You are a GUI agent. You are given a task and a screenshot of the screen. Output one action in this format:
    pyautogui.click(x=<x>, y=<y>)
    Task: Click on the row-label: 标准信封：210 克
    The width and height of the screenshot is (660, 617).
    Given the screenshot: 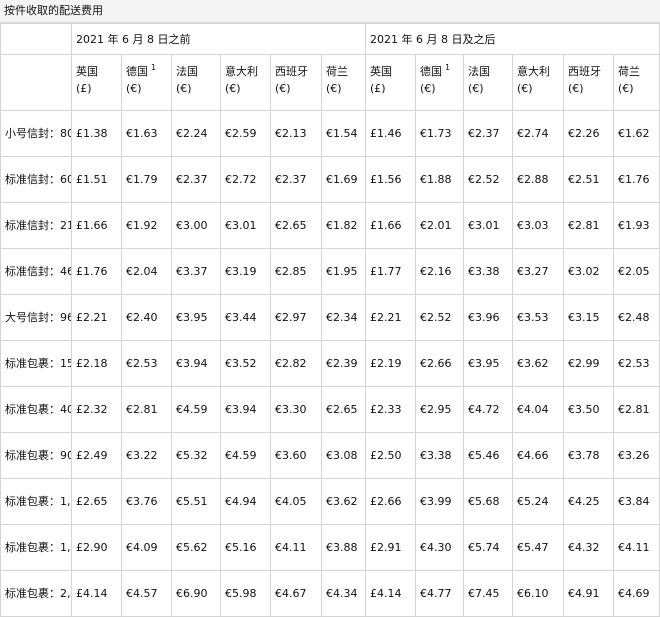 What is the action you would take?
    pyautogui.click(x=36, y=225)
    